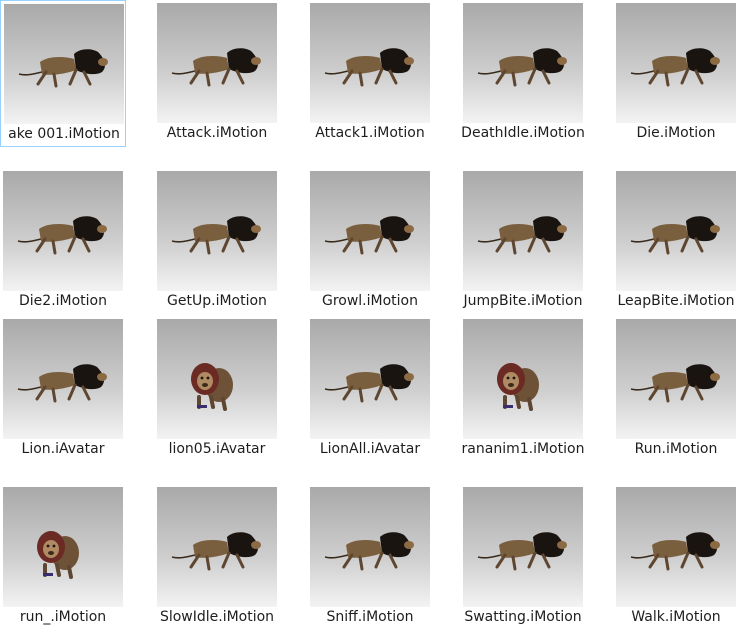  I want to click on file-item: LeapBite.iMotion, so click(676, 241).